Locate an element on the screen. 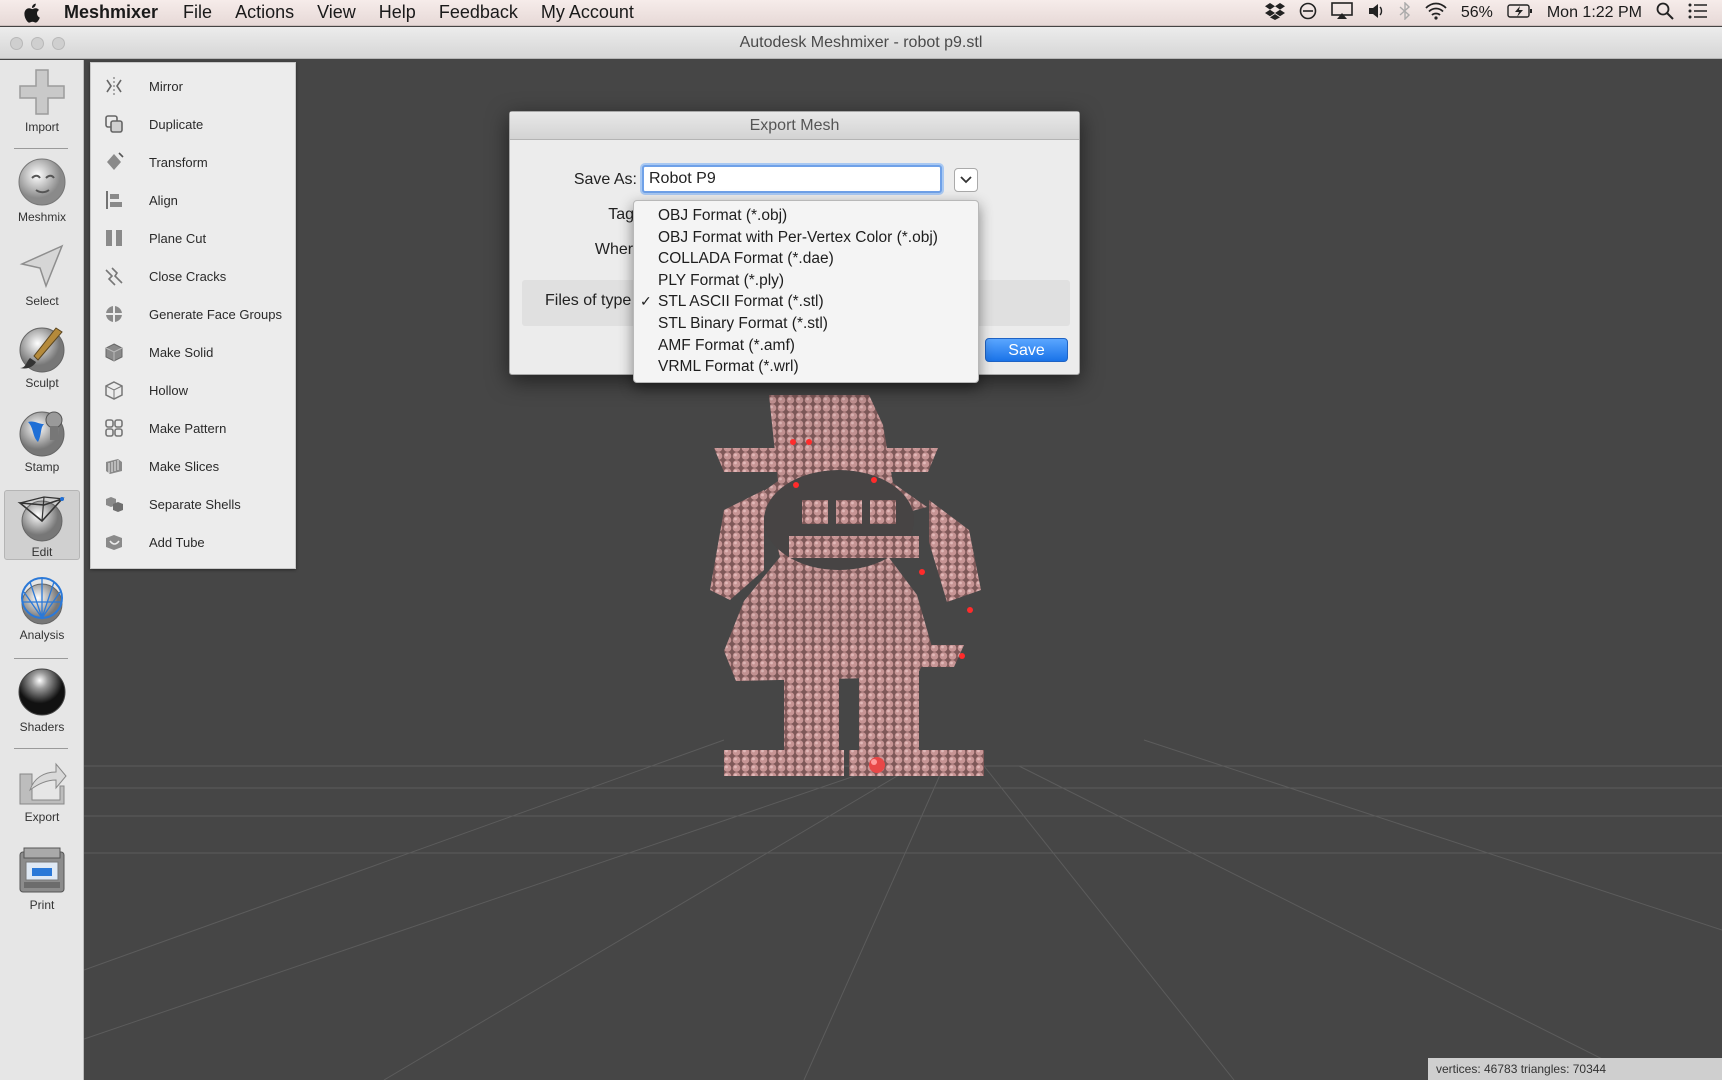 This screenshot has height=1080, width=1722. toolbar-print: Print is located at coordinates (42, 878).